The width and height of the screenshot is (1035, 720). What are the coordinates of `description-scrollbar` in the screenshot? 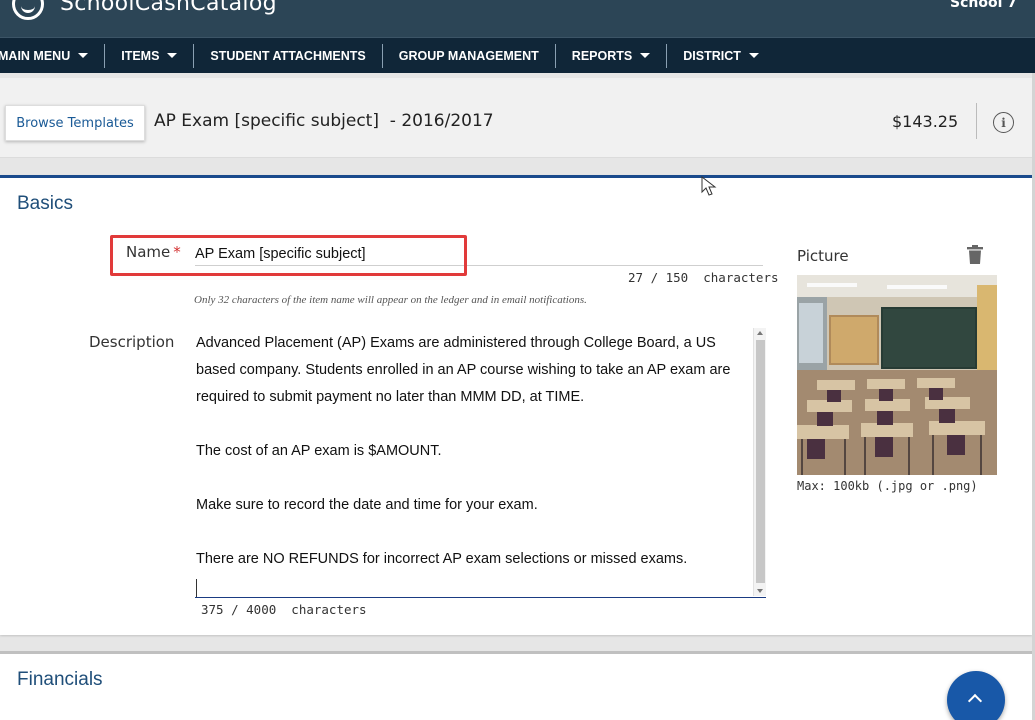 It's located at (759, 462).